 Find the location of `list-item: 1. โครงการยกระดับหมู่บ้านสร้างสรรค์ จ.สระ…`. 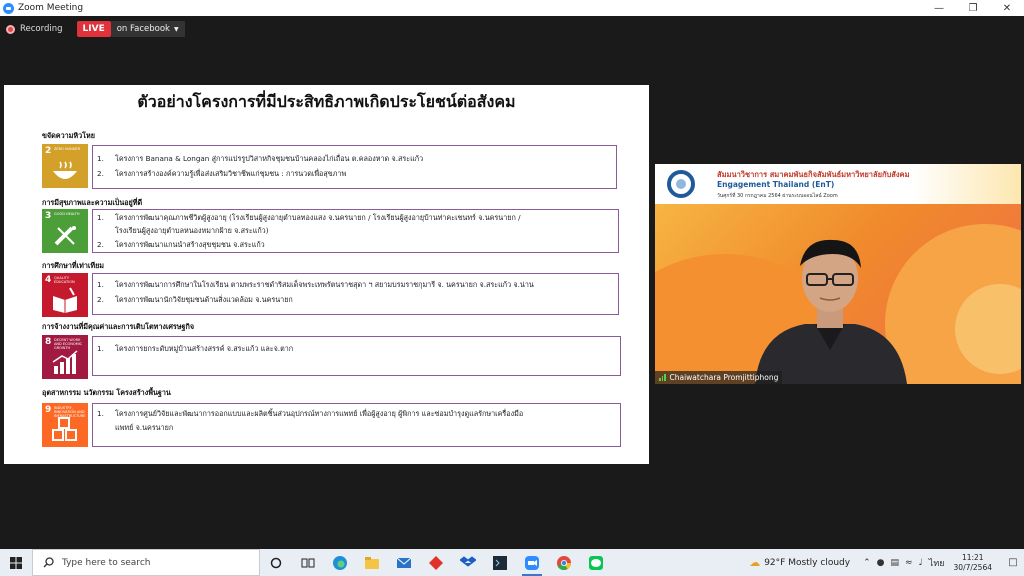

list-item: 1. โครงการยกระดับหมู่บ้านสร้างสรรค์ จ.สระ… is located at coordinates (195, 348).